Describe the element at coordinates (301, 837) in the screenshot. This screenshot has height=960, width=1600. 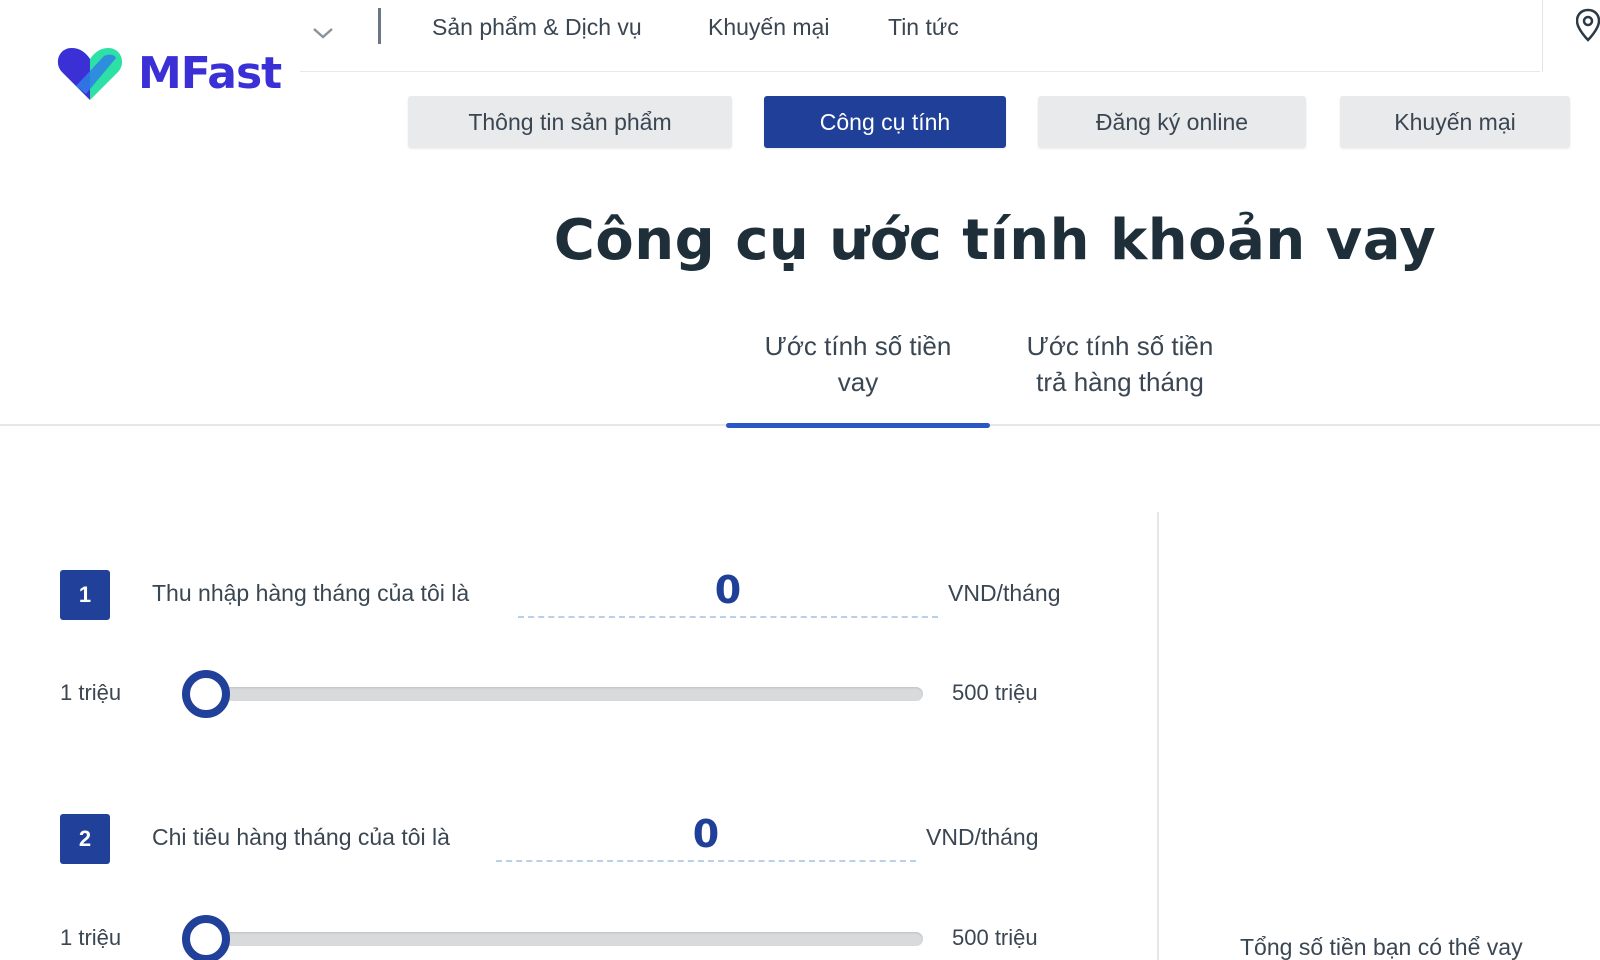
I see `step-2-label: Chi tiêu hàng tháng của tôi là` at that location.